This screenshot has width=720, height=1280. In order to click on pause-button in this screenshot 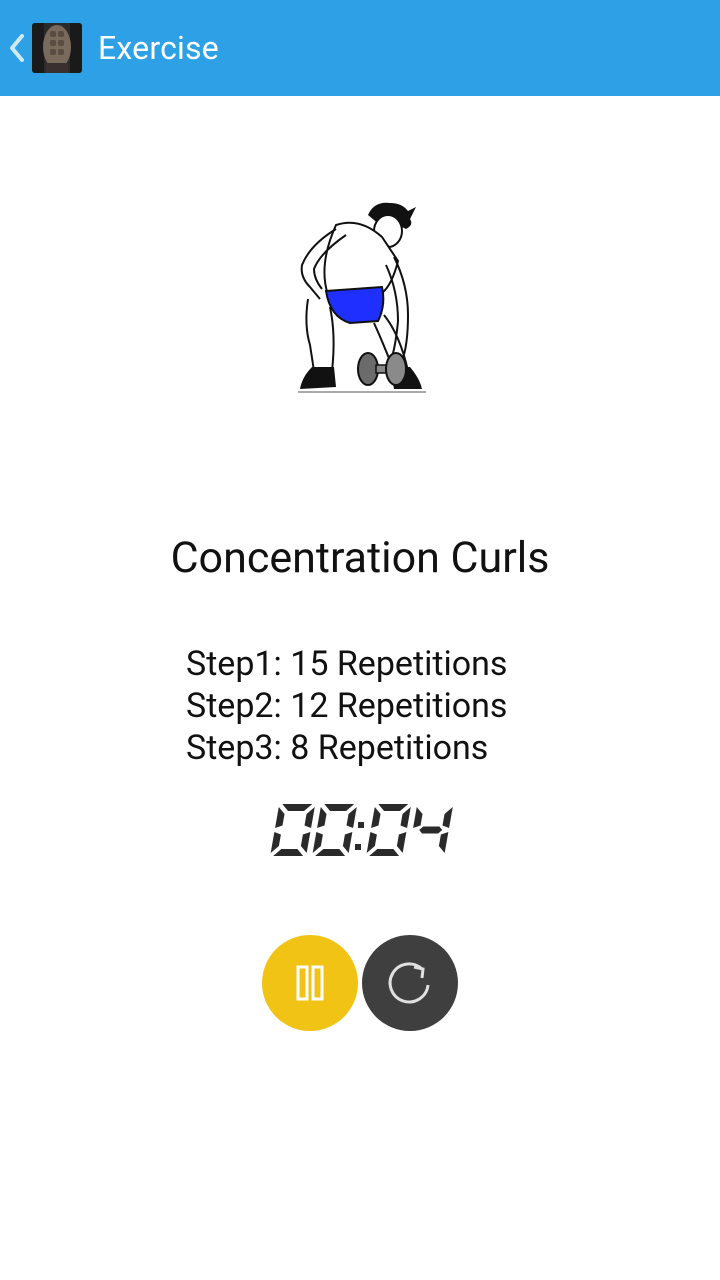, I will do `click(310, 983)`.